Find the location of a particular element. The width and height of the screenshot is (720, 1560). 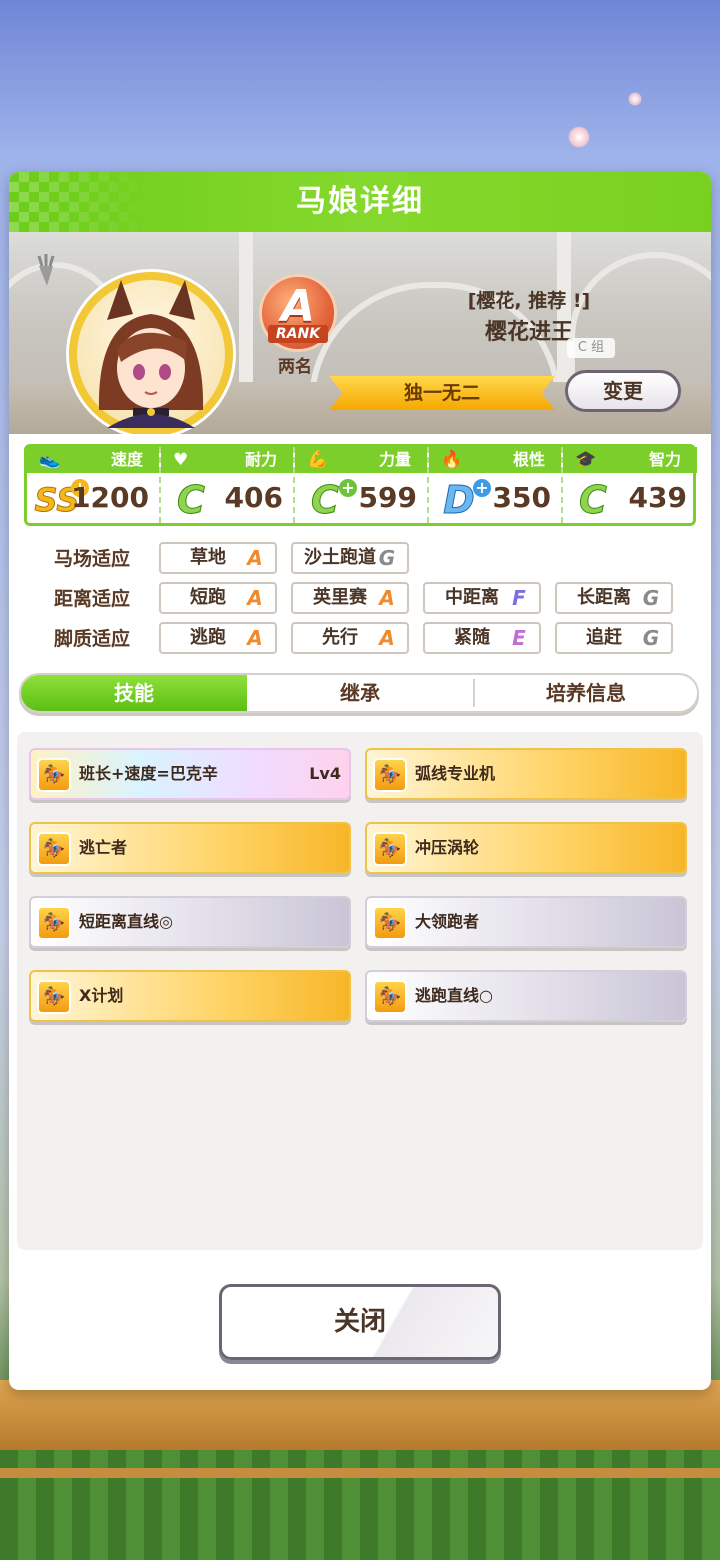

skill-item: 🏇 X计划 is located at coordinates (190, 996).